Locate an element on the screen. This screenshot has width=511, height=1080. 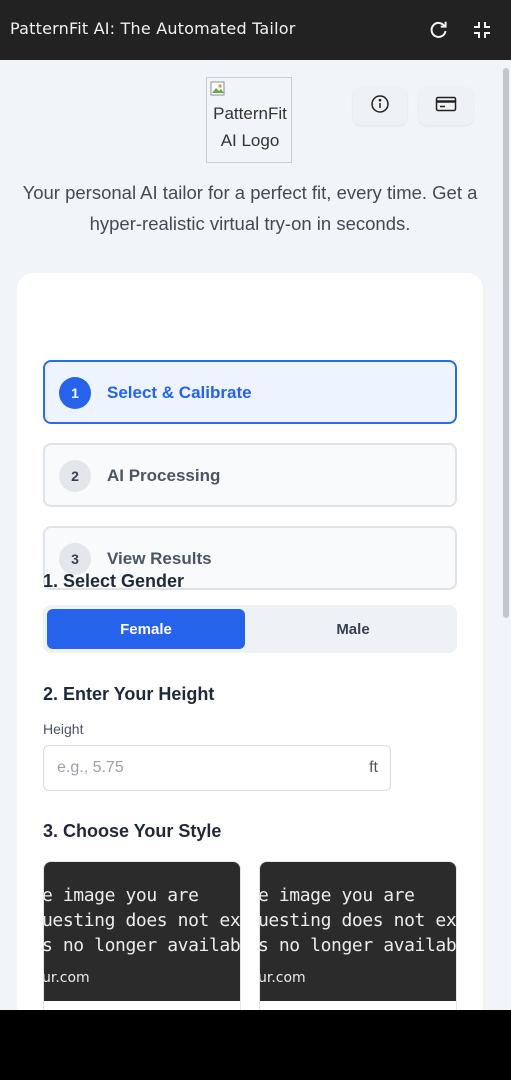
height-input is located at coordinates (200, 768).